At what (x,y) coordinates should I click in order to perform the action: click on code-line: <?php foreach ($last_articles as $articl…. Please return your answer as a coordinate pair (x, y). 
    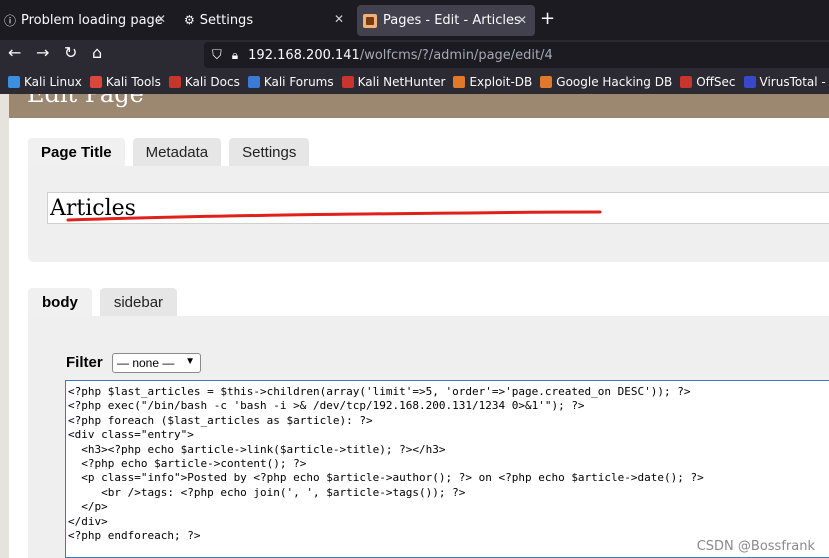
    Looking at the image, I should click on (220, 420).